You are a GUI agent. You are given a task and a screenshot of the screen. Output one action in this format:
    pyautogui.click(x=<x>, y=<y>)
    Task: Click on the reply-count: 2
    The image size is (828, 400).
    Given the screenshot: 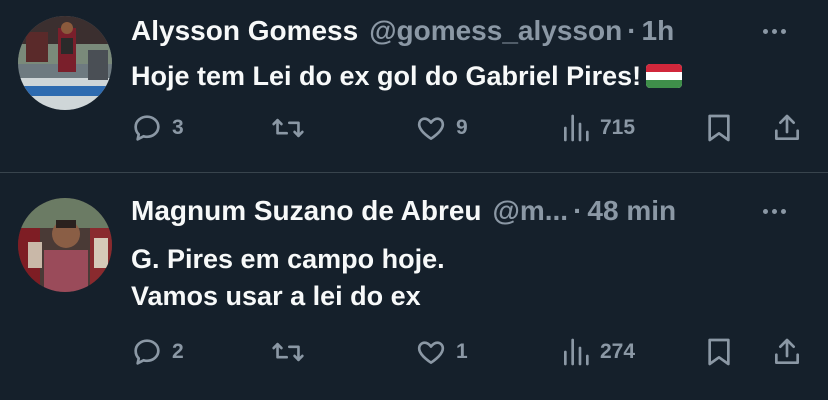 What is the action you would take?
    pyautogui.click(x=178, y=351)
    